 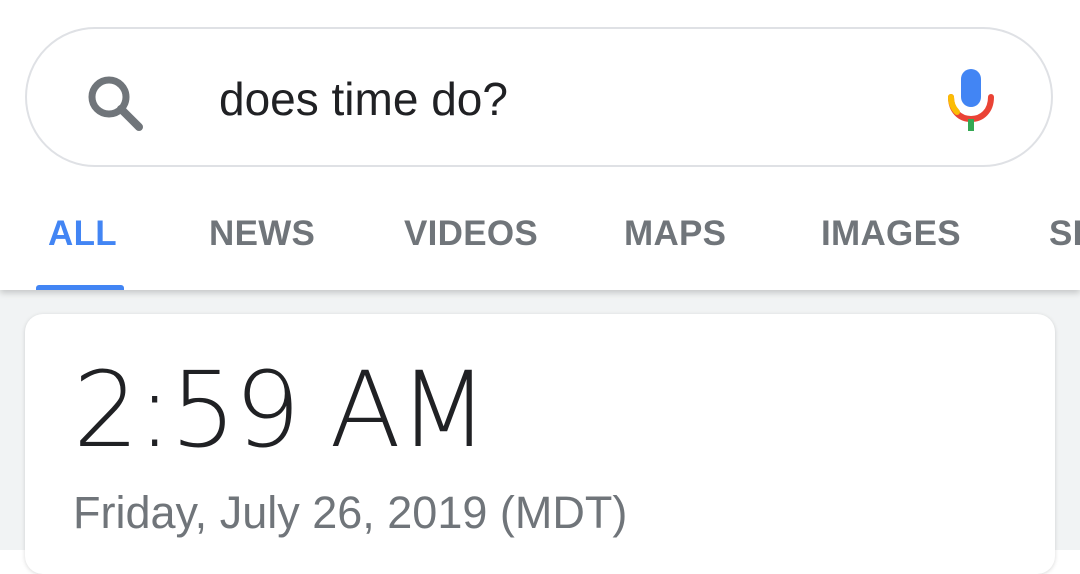 I want to click on active-tab-indicator, so click(x=80, y=287).